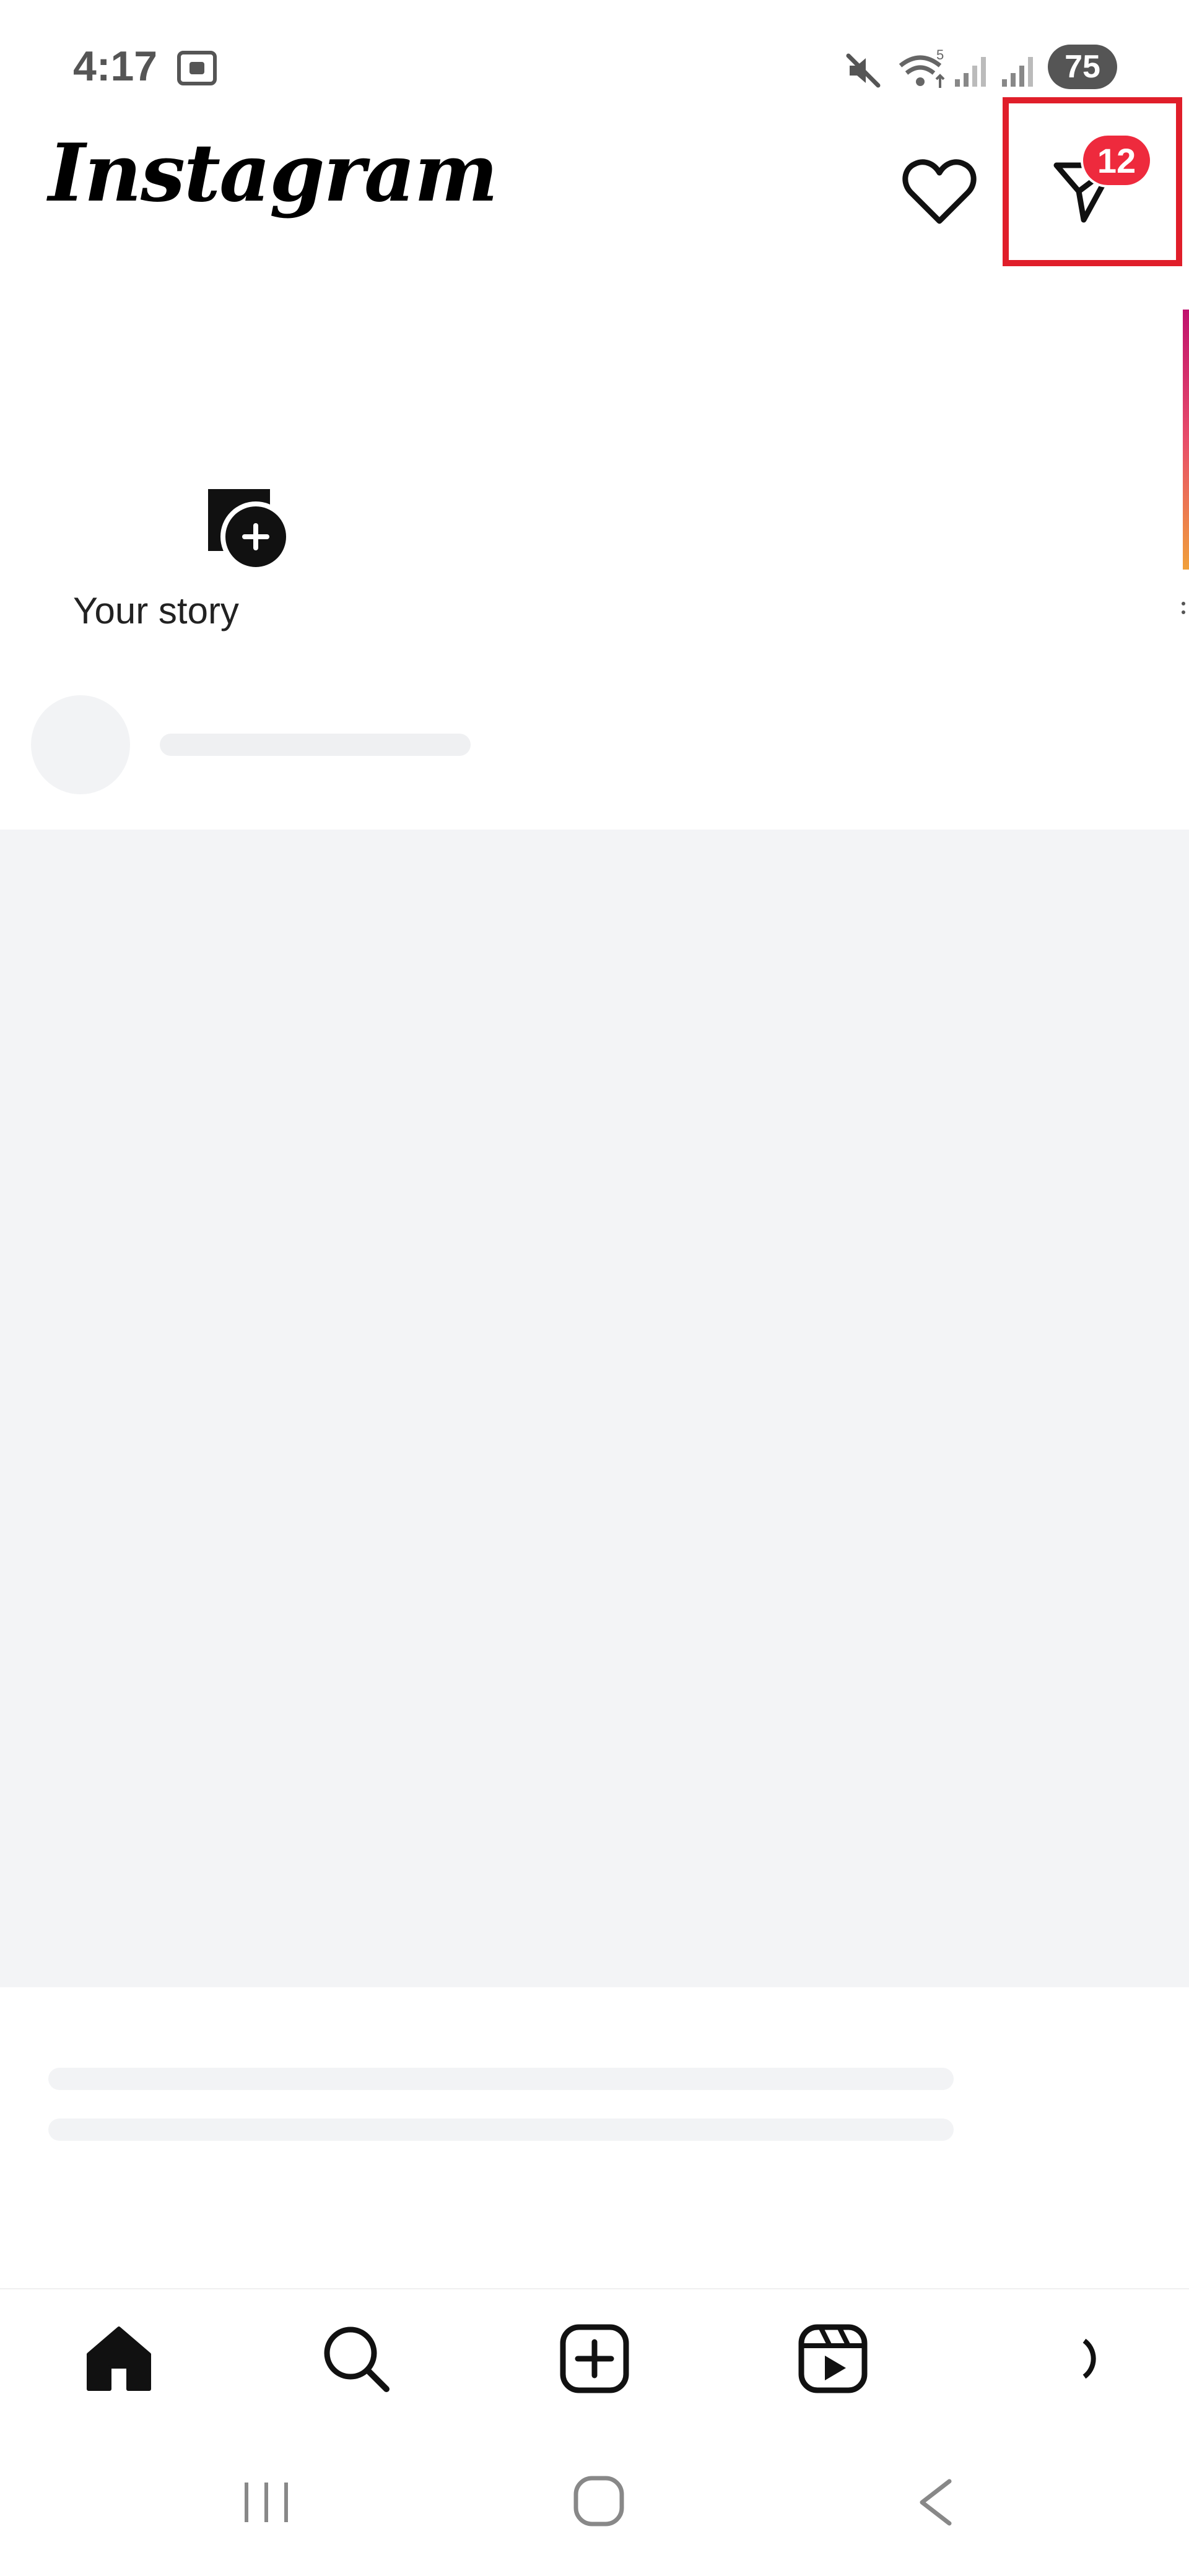  What do you see at coordinates (115, 66) in the screenshot?
I see `status-time: 4:17` at bounding box center [115, 66].